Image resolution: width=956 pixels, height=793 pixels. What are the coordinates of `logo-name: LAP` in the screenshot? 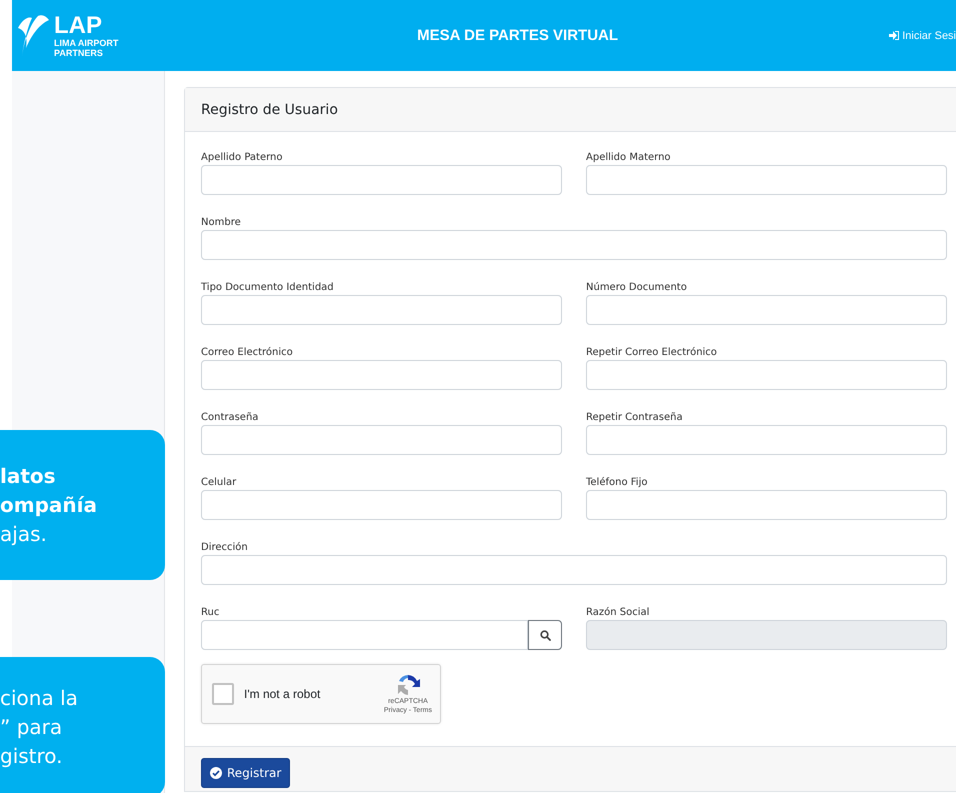 It's located at (78, 26).